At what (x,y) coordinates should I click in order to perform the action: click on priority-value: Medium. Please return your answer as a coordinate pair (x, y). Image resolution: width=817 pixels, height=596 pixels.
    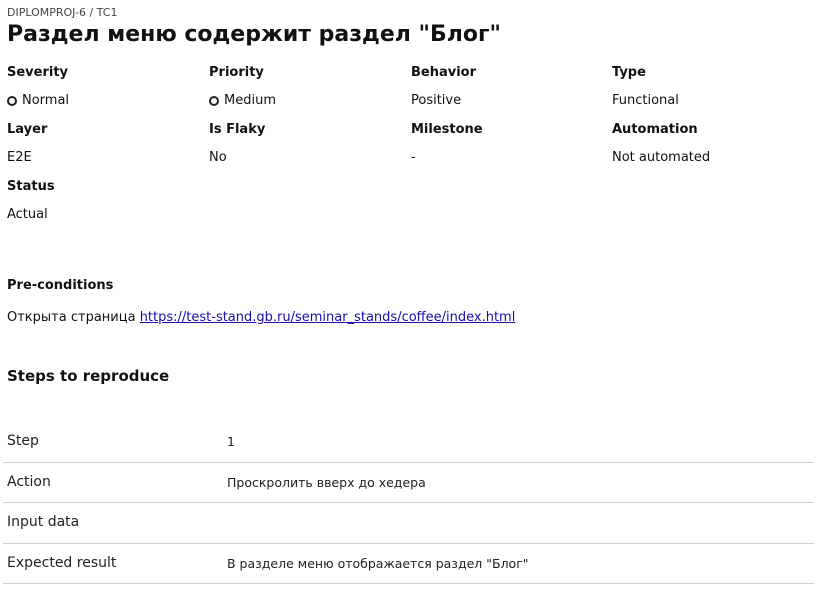
    Looking at the image, I should click on (250, 100).